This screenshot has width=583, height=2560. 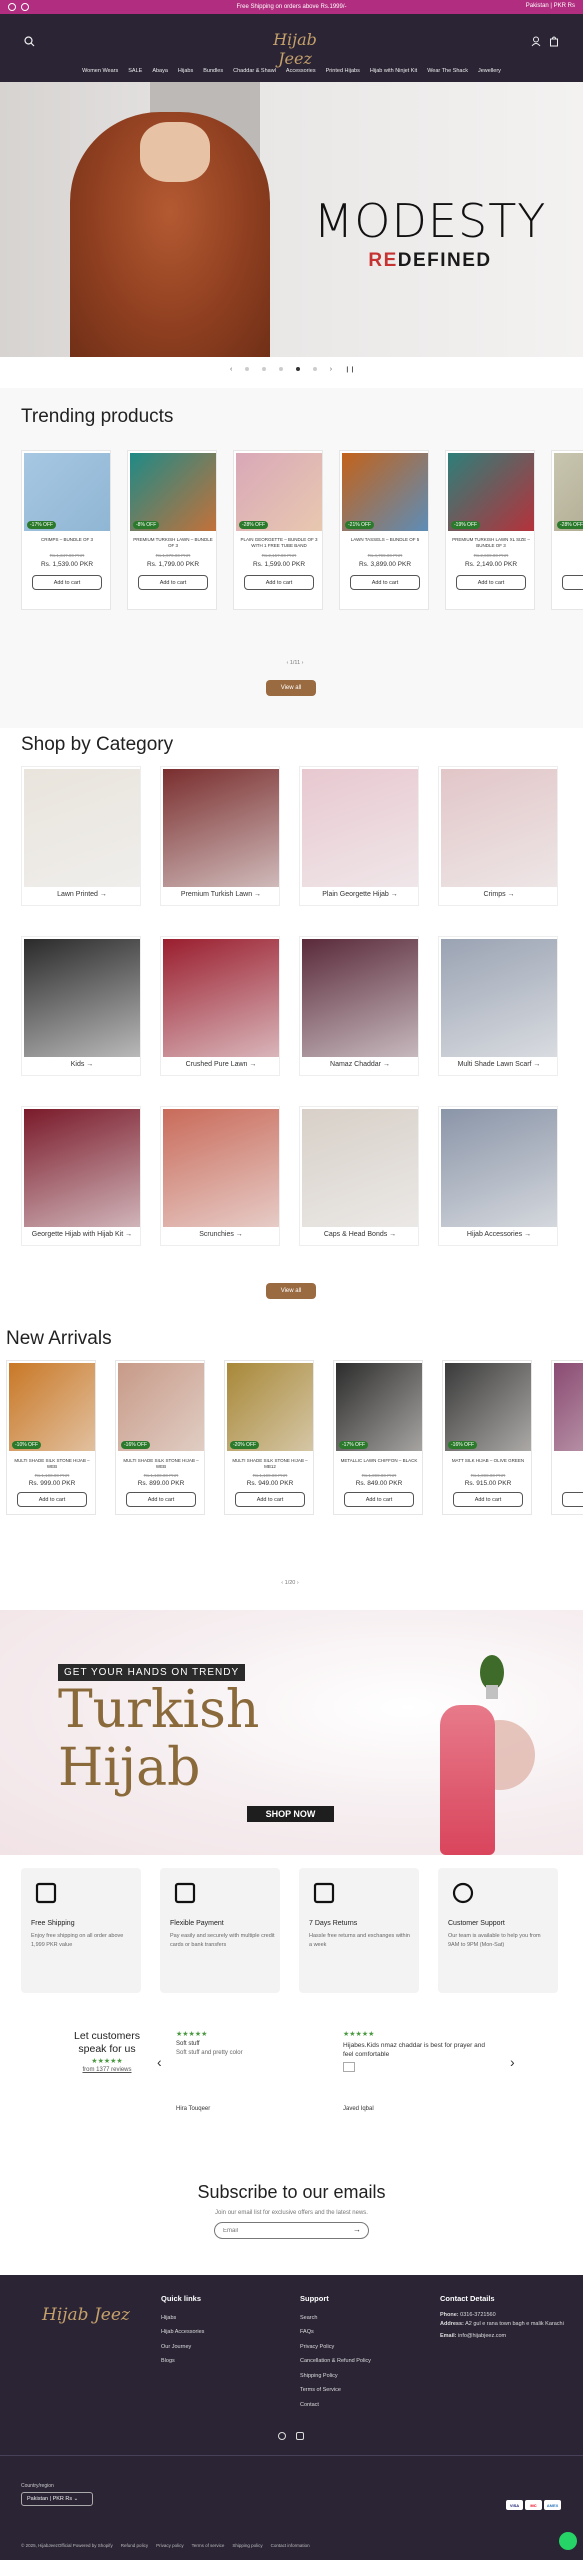 What do you see at coordinates (512, 2062) in the screenshot?
I see `reviews-next-icon: ›` at bounding box center [512, 2062].